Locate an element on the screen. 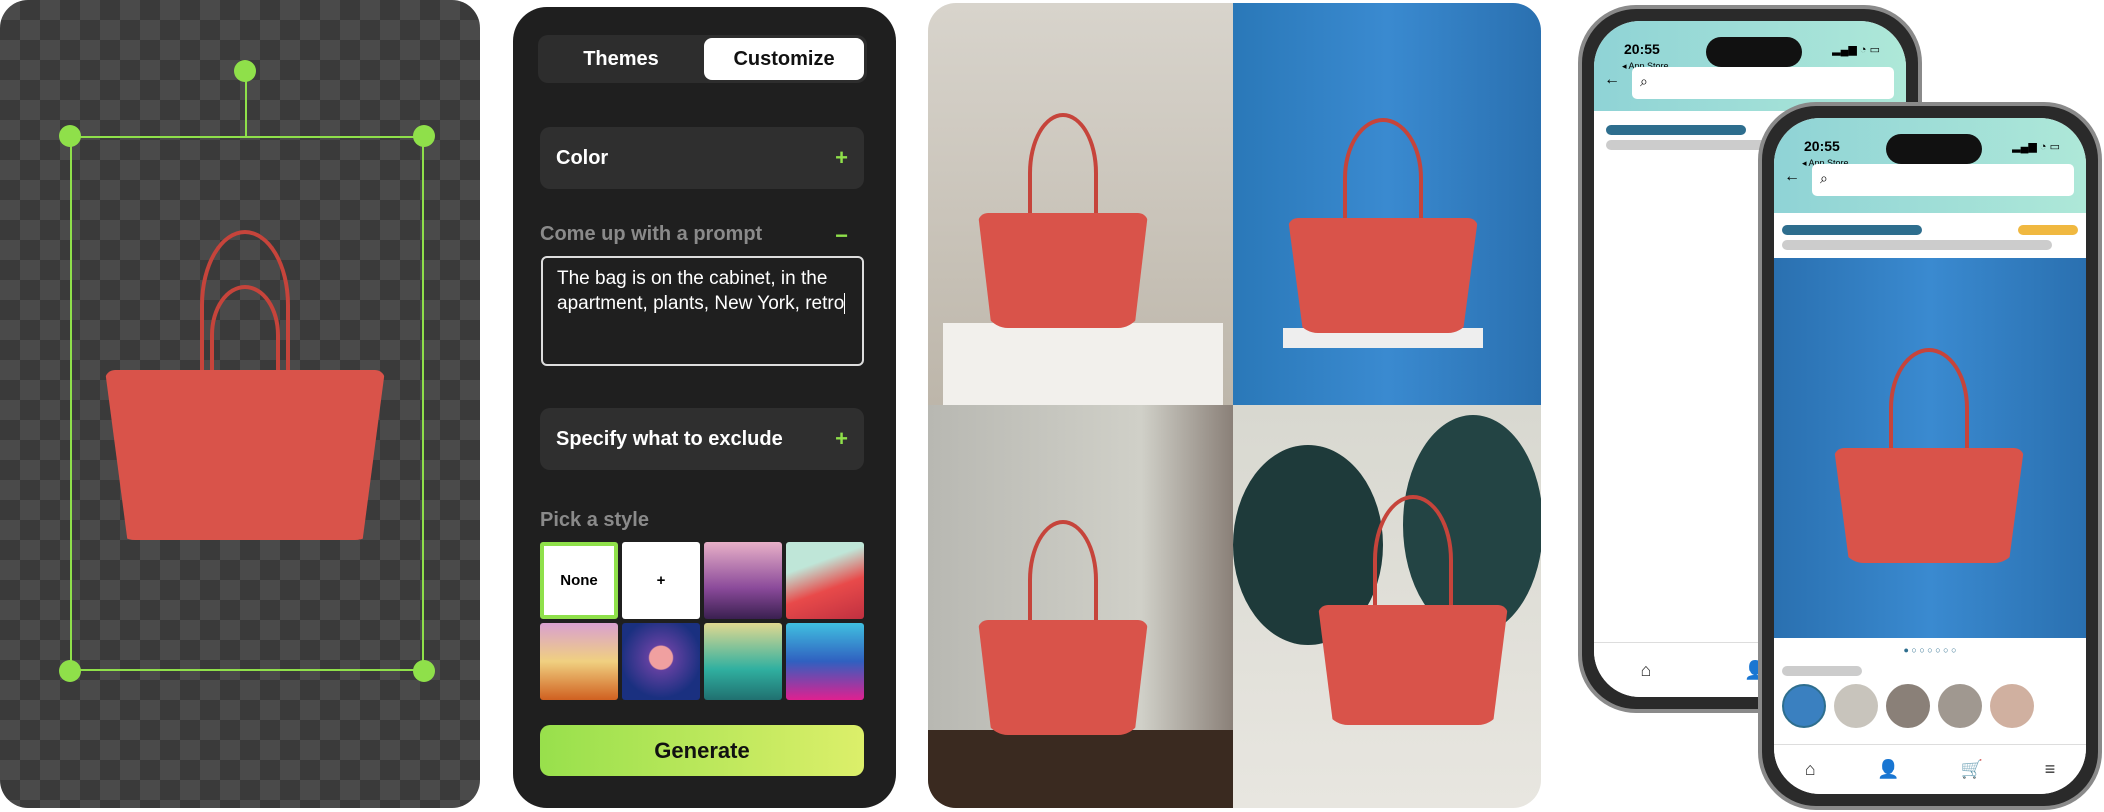 This screenshot has height=812, width=2104. resize-handle-br is located at coordinates (424, 671).